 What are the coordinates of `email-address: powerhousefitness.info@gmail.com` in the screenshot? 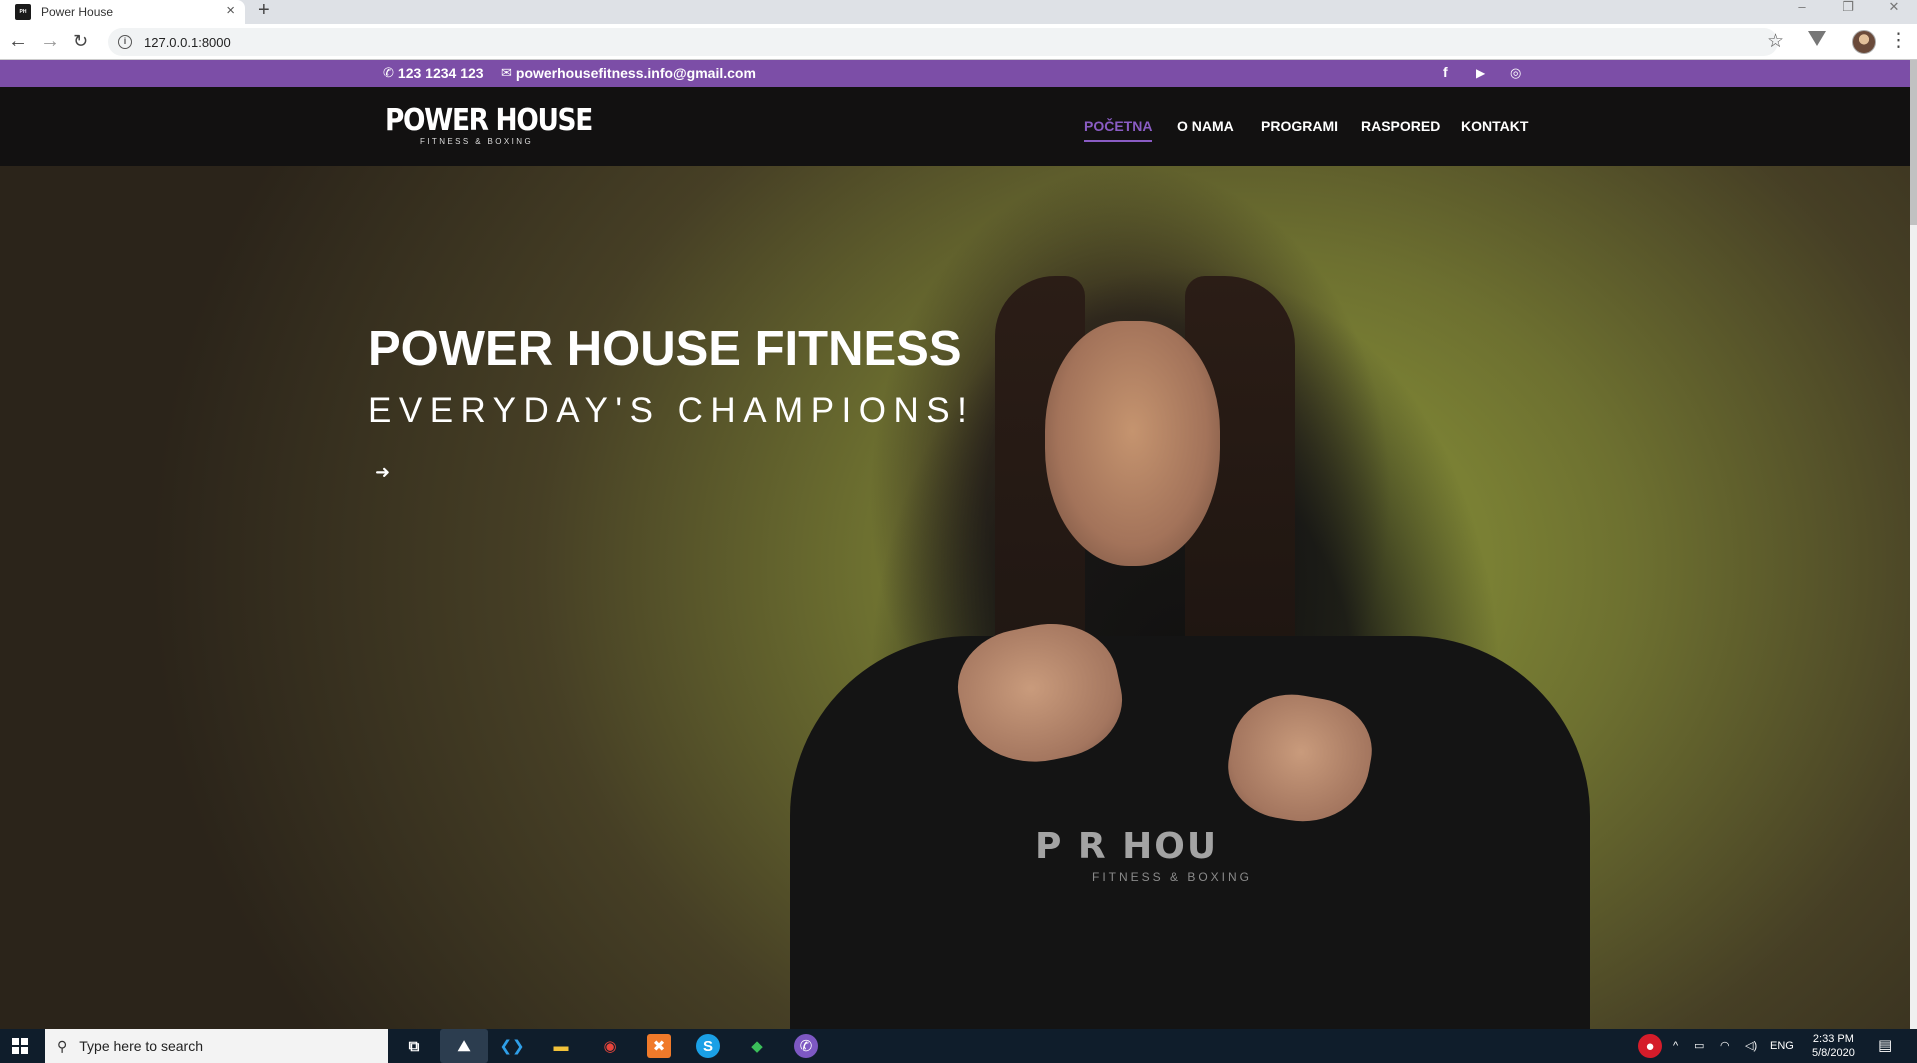 It's located at (635, 73).